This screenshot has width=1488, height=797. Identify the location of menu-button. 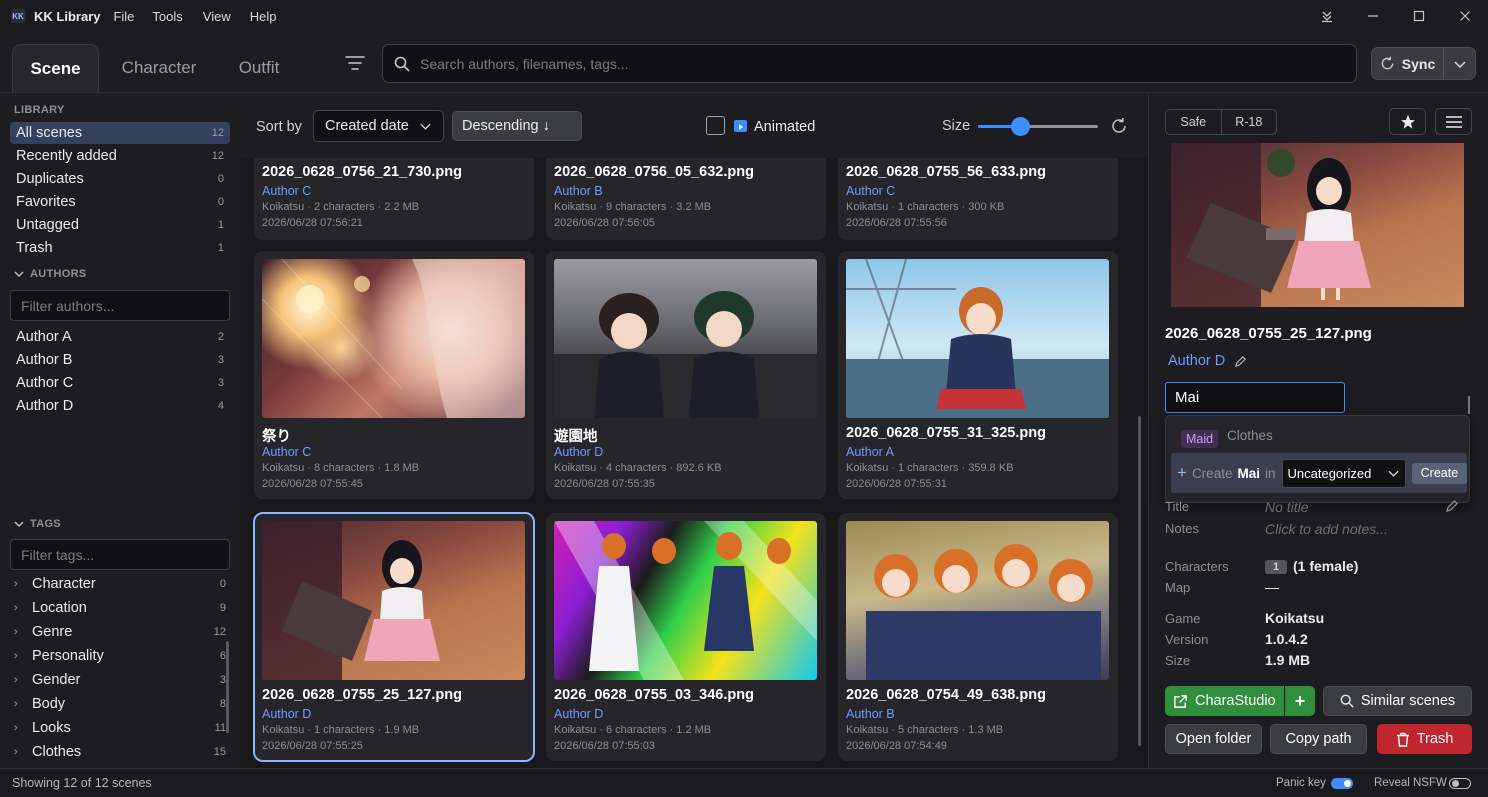
(1453, 121).